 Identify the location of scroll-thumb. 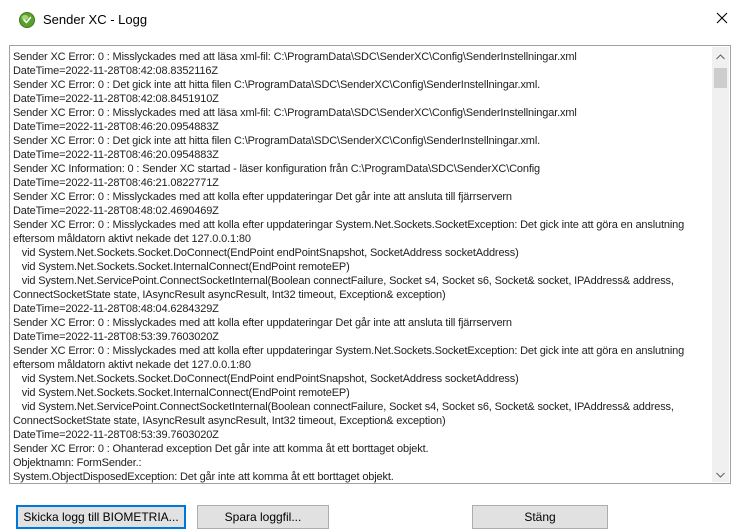
(720, 78).